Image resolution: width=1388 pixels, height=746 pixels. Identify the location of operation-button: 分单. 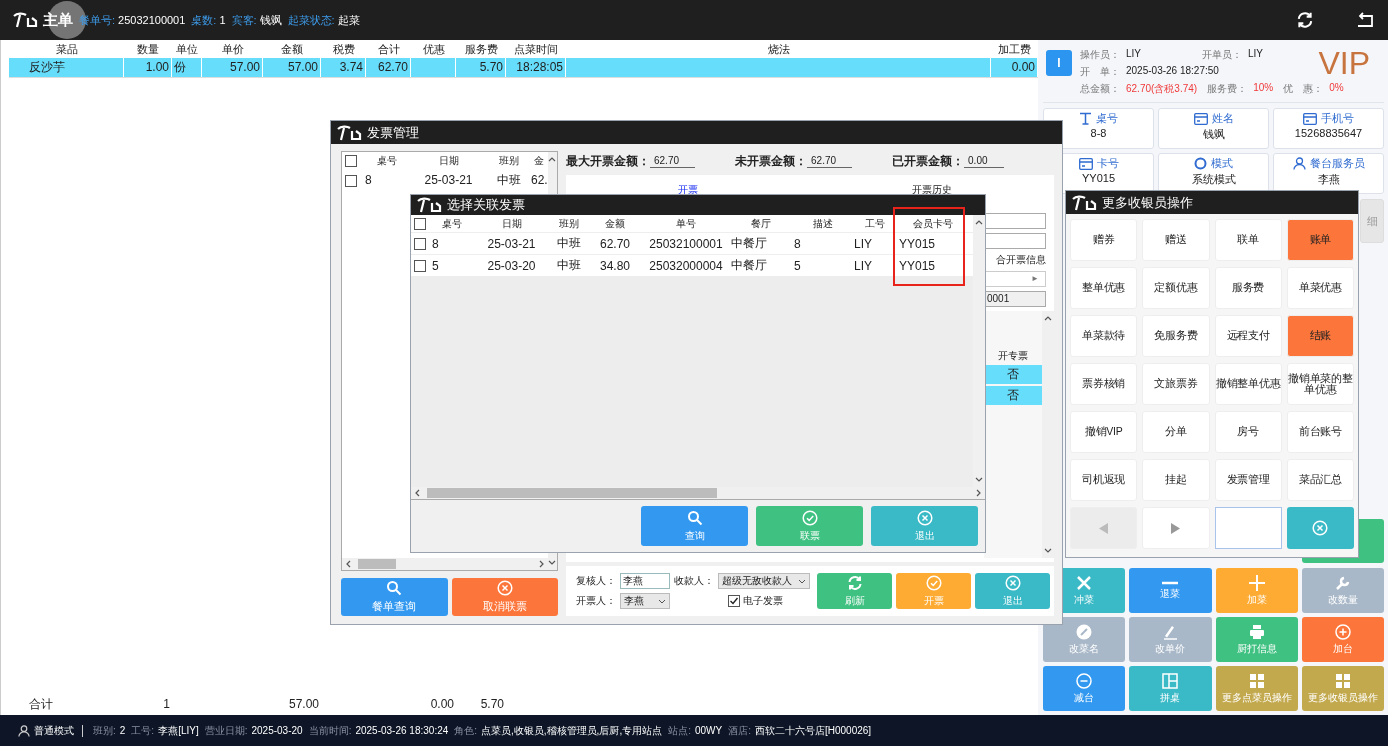
(1176, 432).